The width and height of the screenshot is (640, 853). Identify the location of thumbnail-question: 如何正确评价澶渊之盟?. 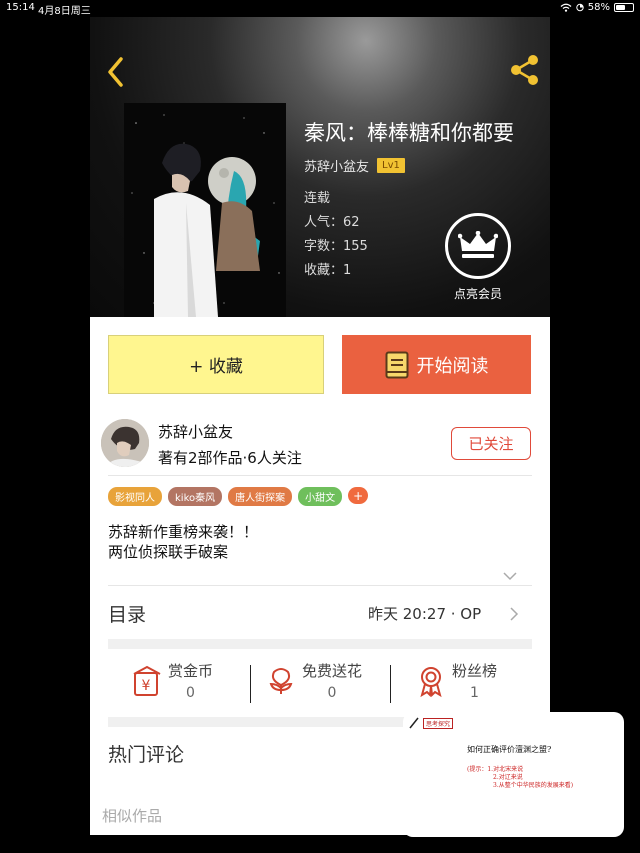
(509, 749).